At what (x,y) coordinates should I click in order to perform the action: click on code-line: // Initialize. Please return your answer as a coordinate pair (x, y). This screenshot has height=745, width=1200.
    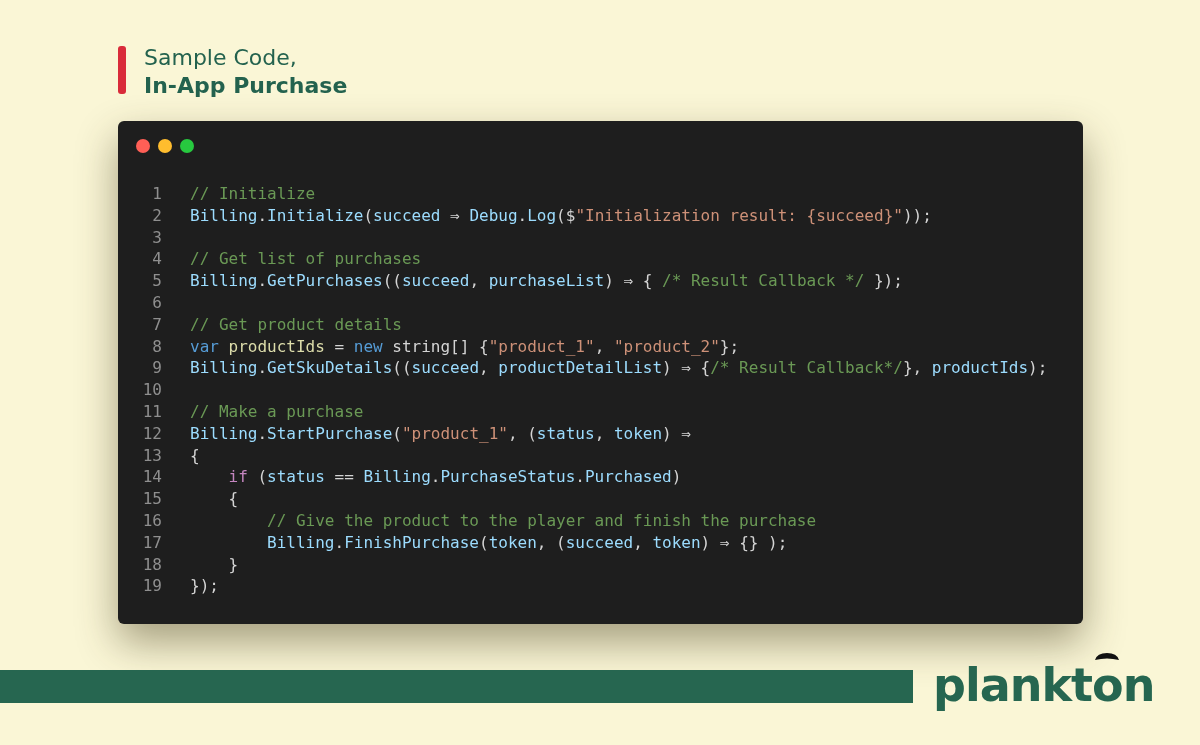
    Looking at the image, I should click on (253, 194).